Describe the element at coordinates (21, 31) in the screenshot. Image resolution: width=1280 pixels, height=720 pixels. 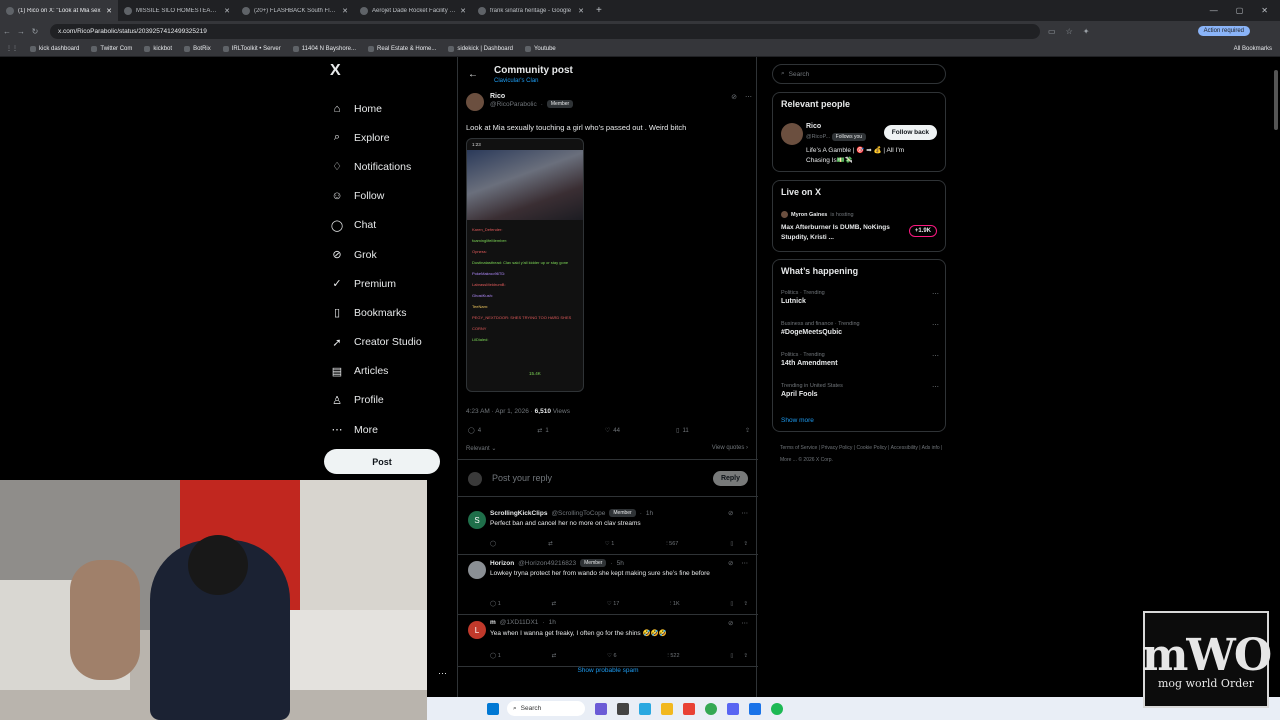
I see `forward-icon: →` at that location.